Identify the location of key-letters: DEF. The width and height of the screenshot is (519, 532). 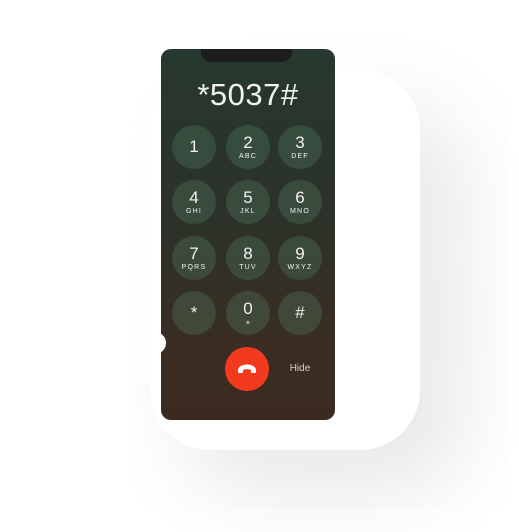
(300, 156).